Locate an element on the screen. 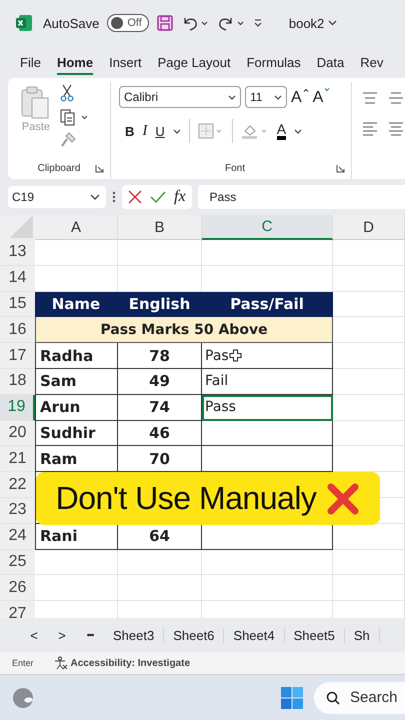  score-cell: 46 is located at coordinates (160, 433).